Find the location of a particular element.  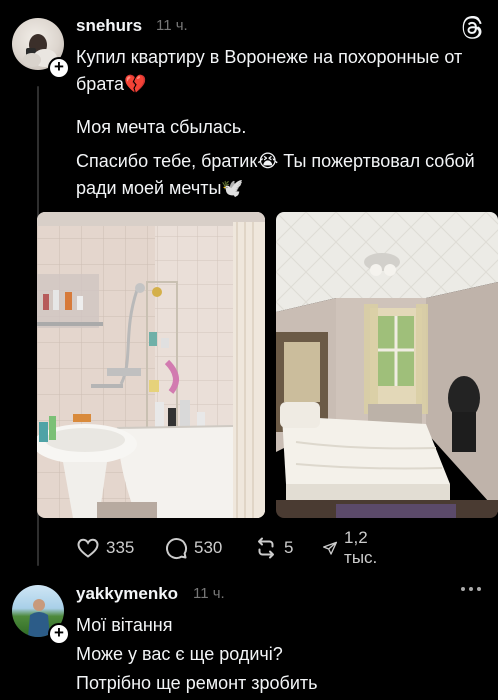

comment-icon is located at coordinates (177, 549).